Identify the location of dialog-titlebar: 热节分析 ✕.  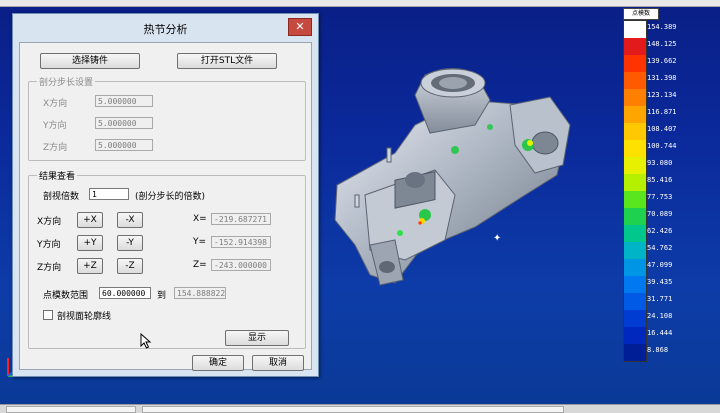
(165, 28).